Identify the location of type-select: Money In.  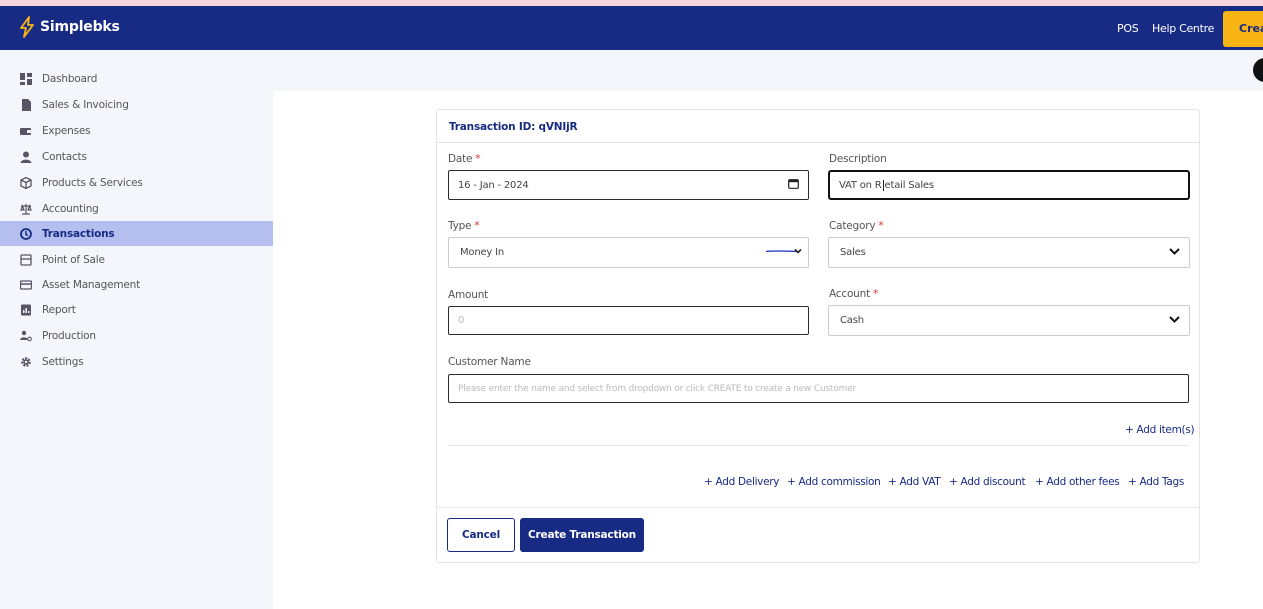
(628, 252).